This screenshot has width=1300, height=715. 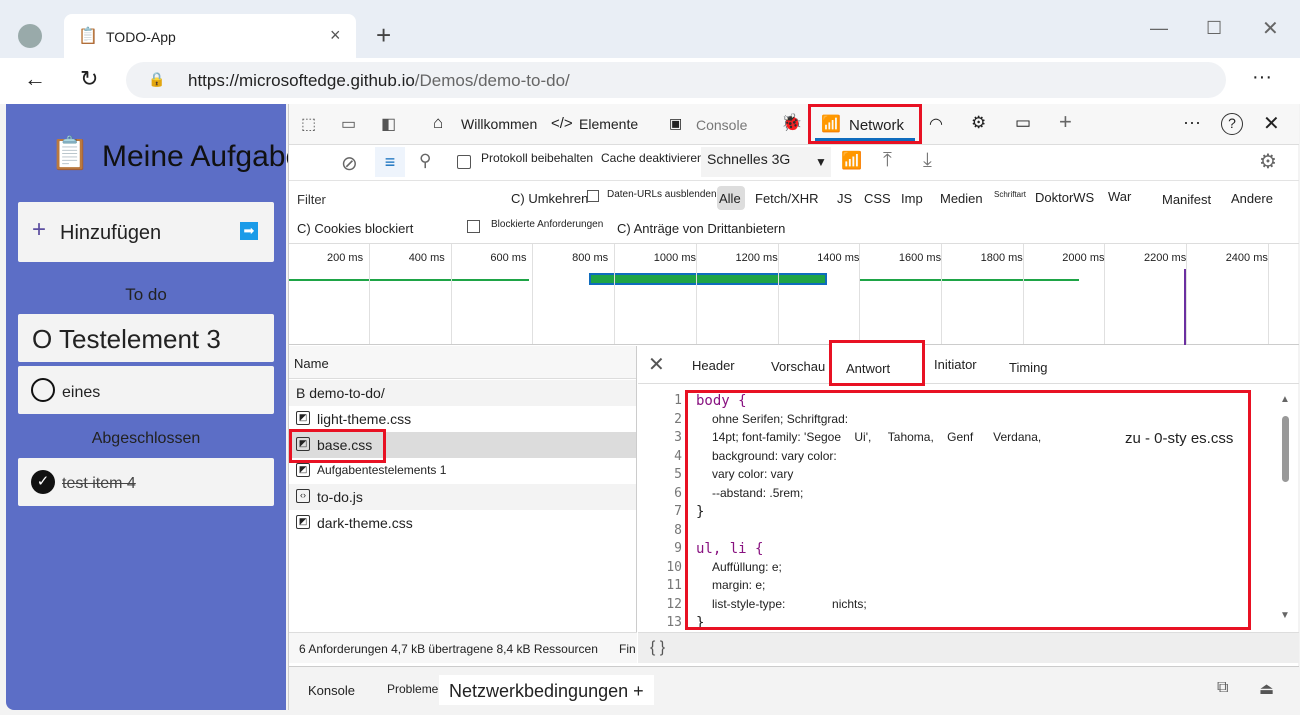 What do you see at coordinates (1262, 77) in the screenshot?
I see `more-icon: ···` at bounding box center [1262, 77].